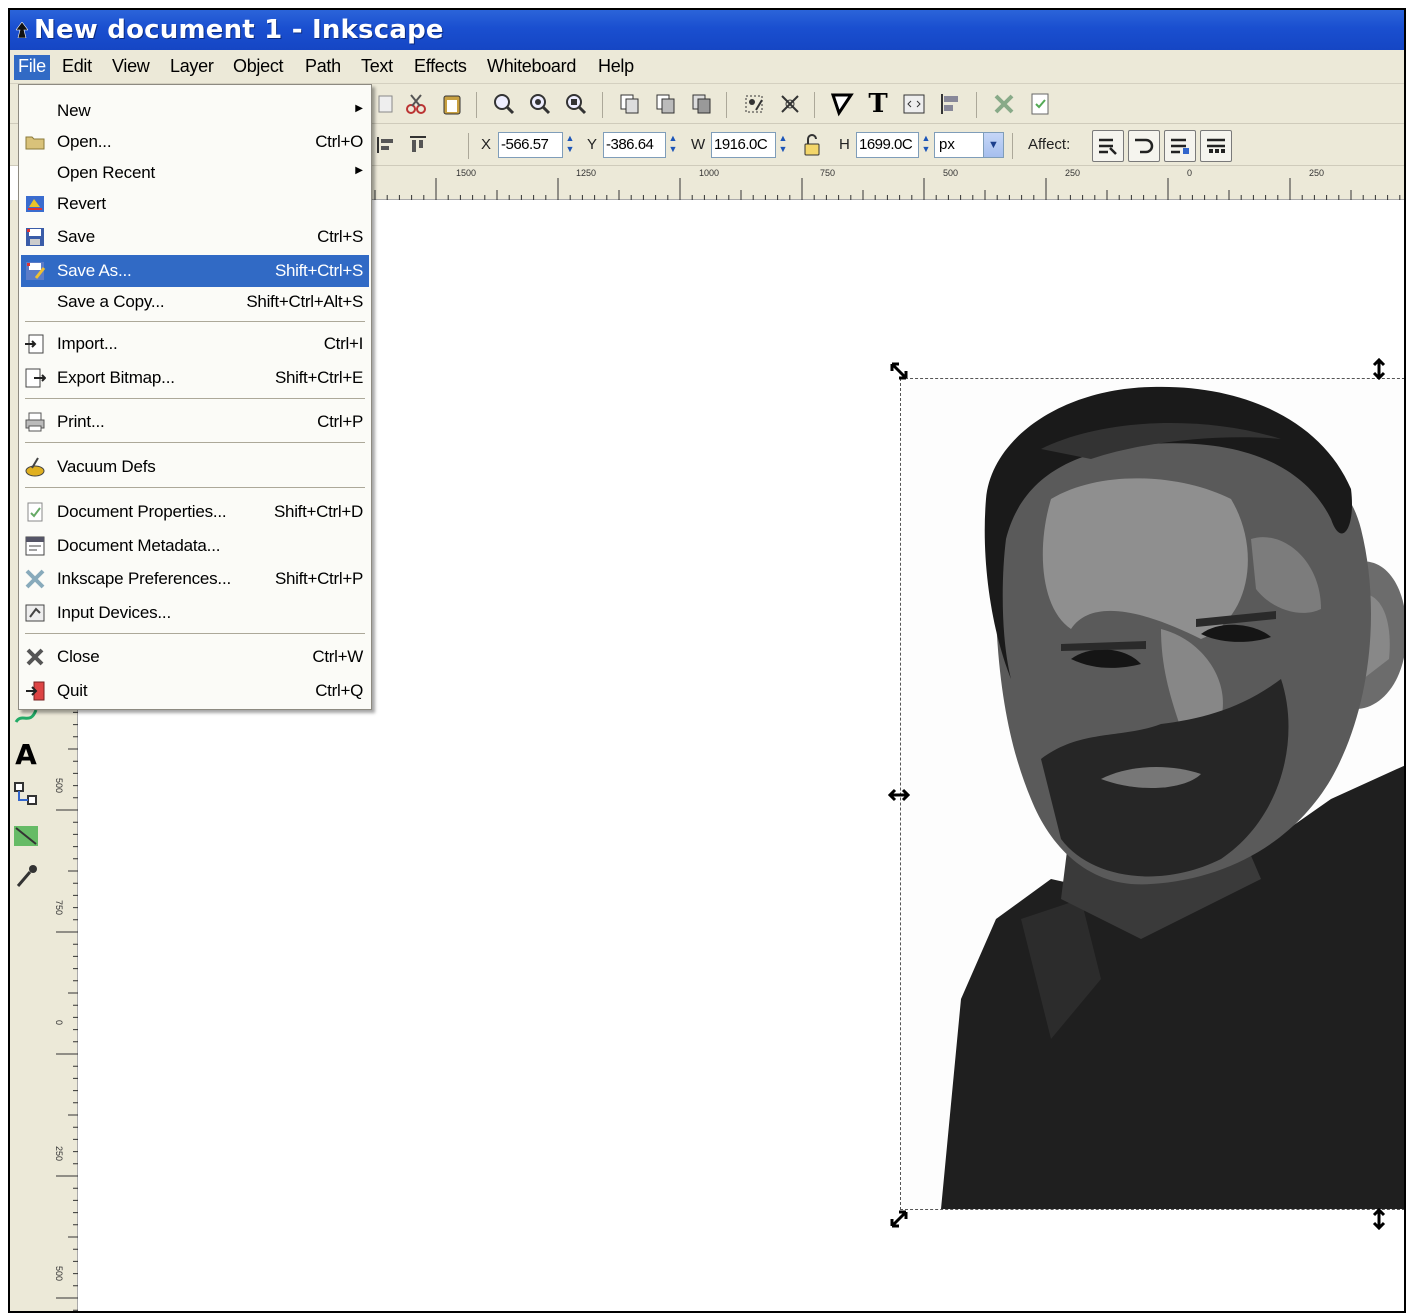  I want to click on scale-handle-left-icon, so click(899, 795).